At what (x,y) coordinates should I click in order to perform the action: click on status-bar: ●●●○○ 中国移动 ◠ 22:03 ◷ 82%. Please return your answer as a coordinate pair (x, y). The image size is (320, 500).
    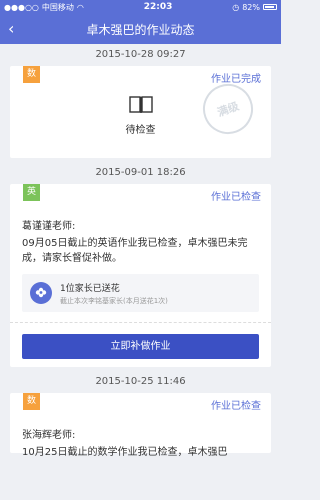
    Looking at the image, I should click on (140, 7).